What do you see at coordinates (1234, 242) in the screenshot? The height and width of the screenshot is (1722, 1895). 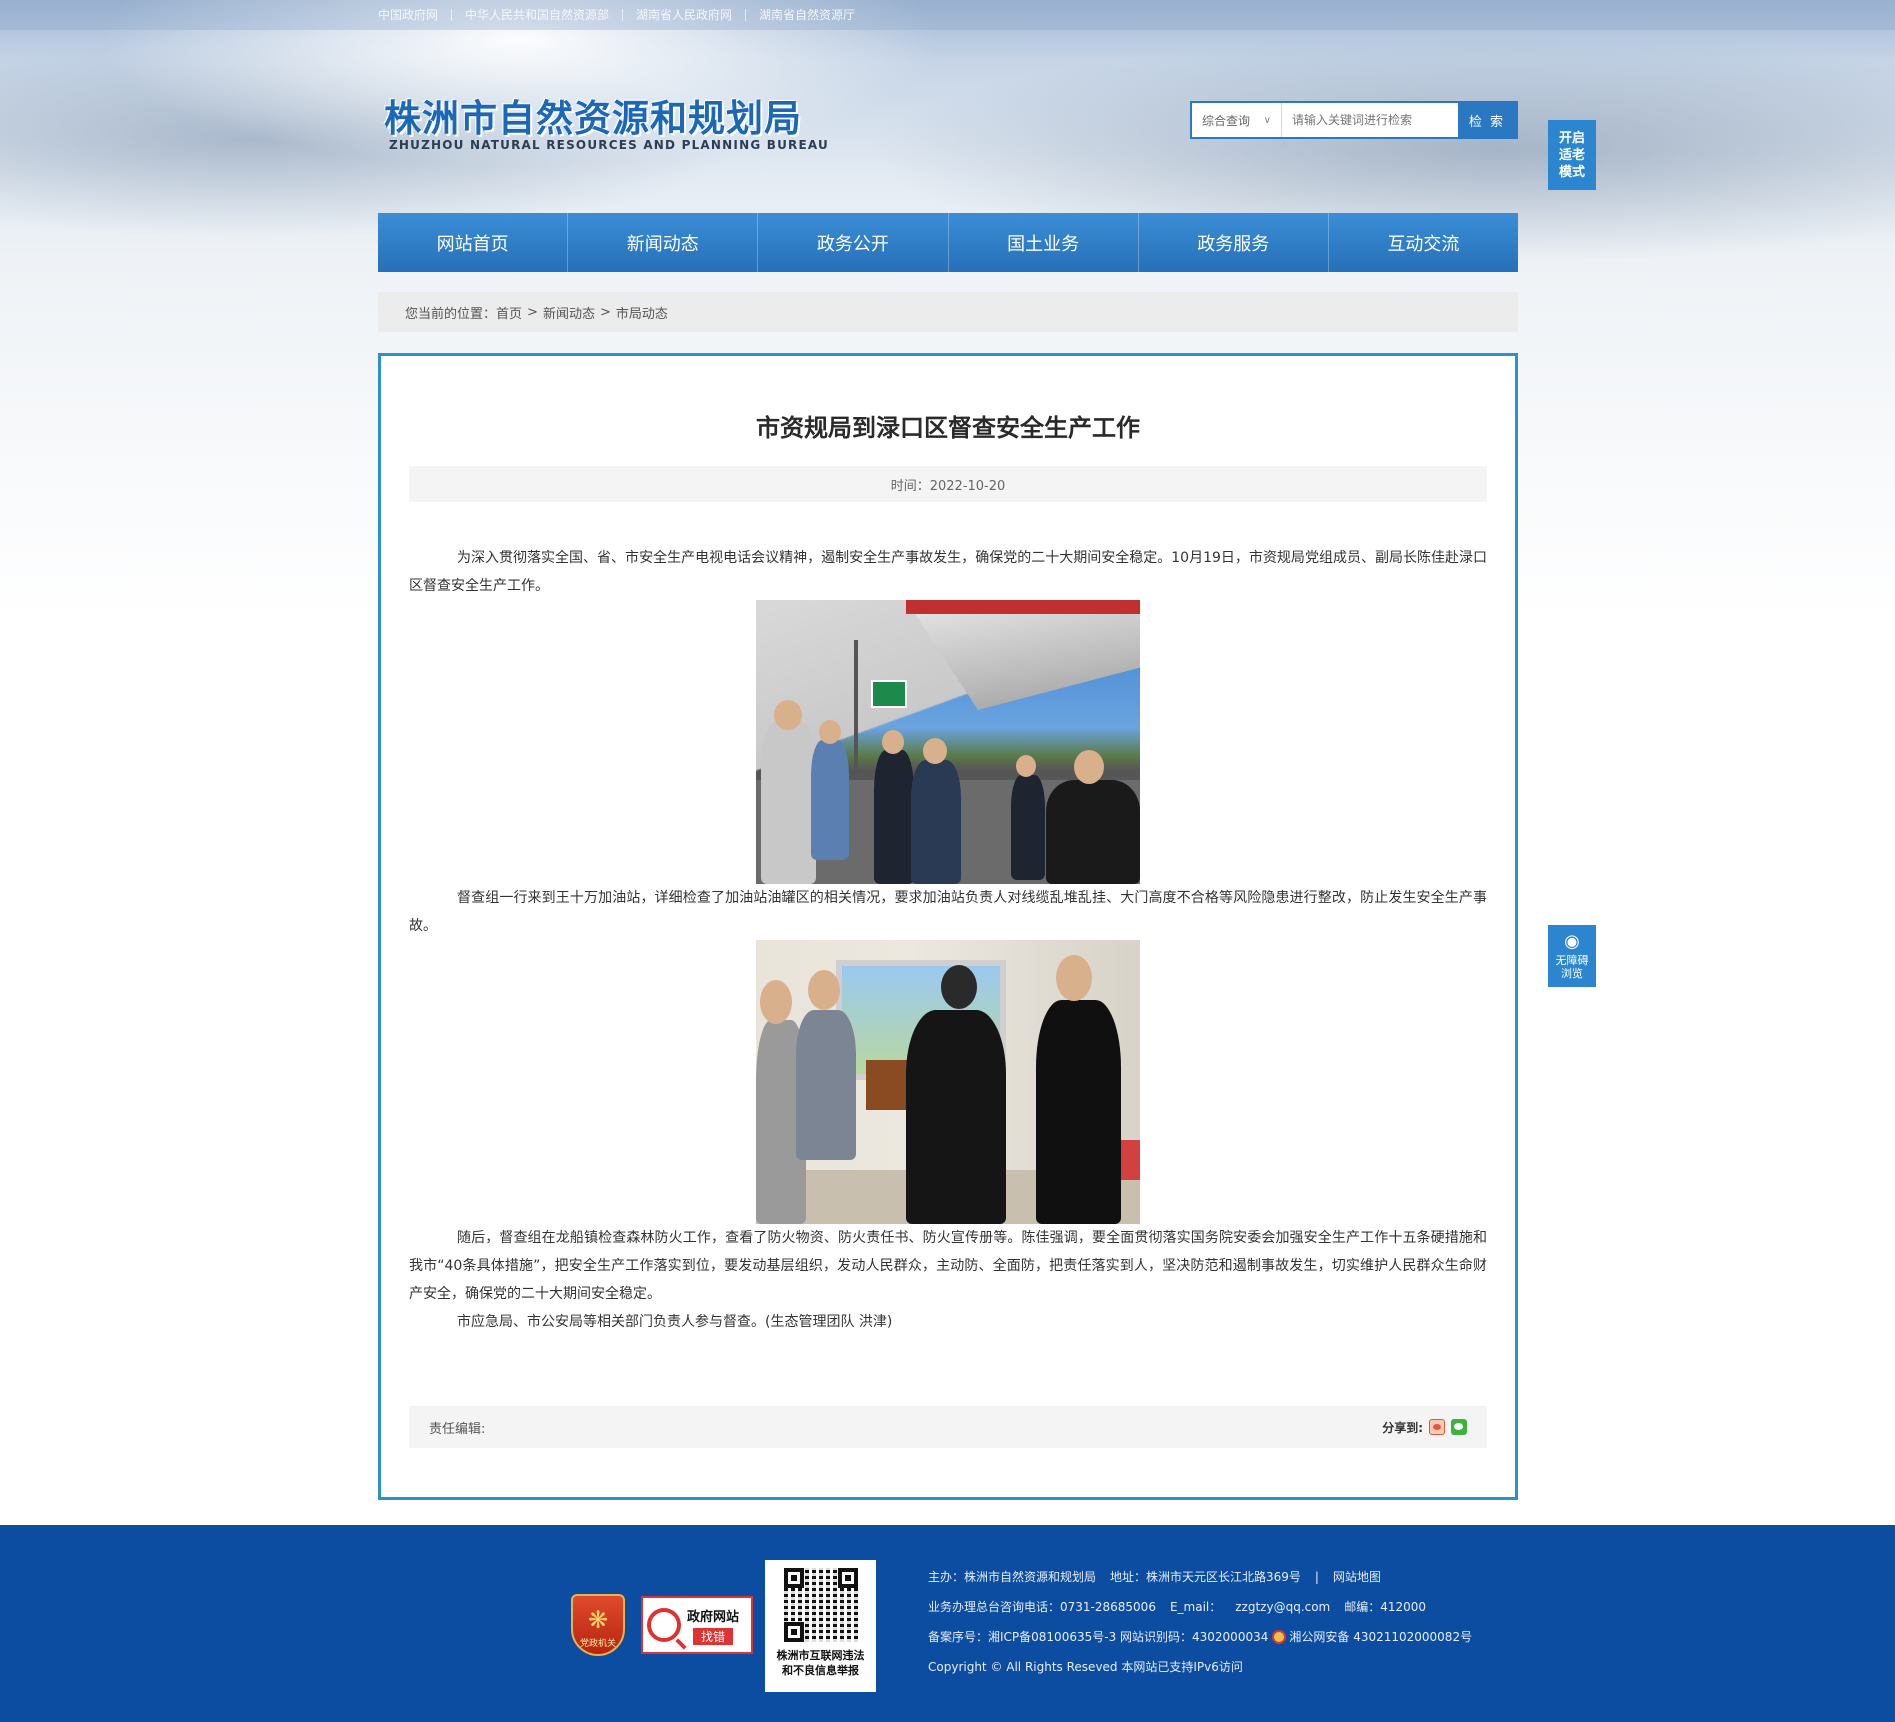 I see `nav-item-services: 政务服务` at bounding box center [1234, 242].